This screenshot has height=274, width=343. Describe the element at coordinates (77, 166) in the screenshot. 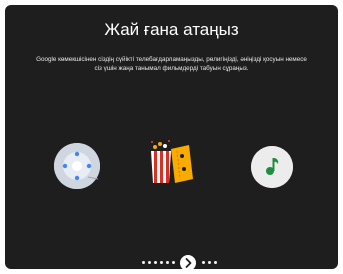

I see `tv-remote-icon` at that location.